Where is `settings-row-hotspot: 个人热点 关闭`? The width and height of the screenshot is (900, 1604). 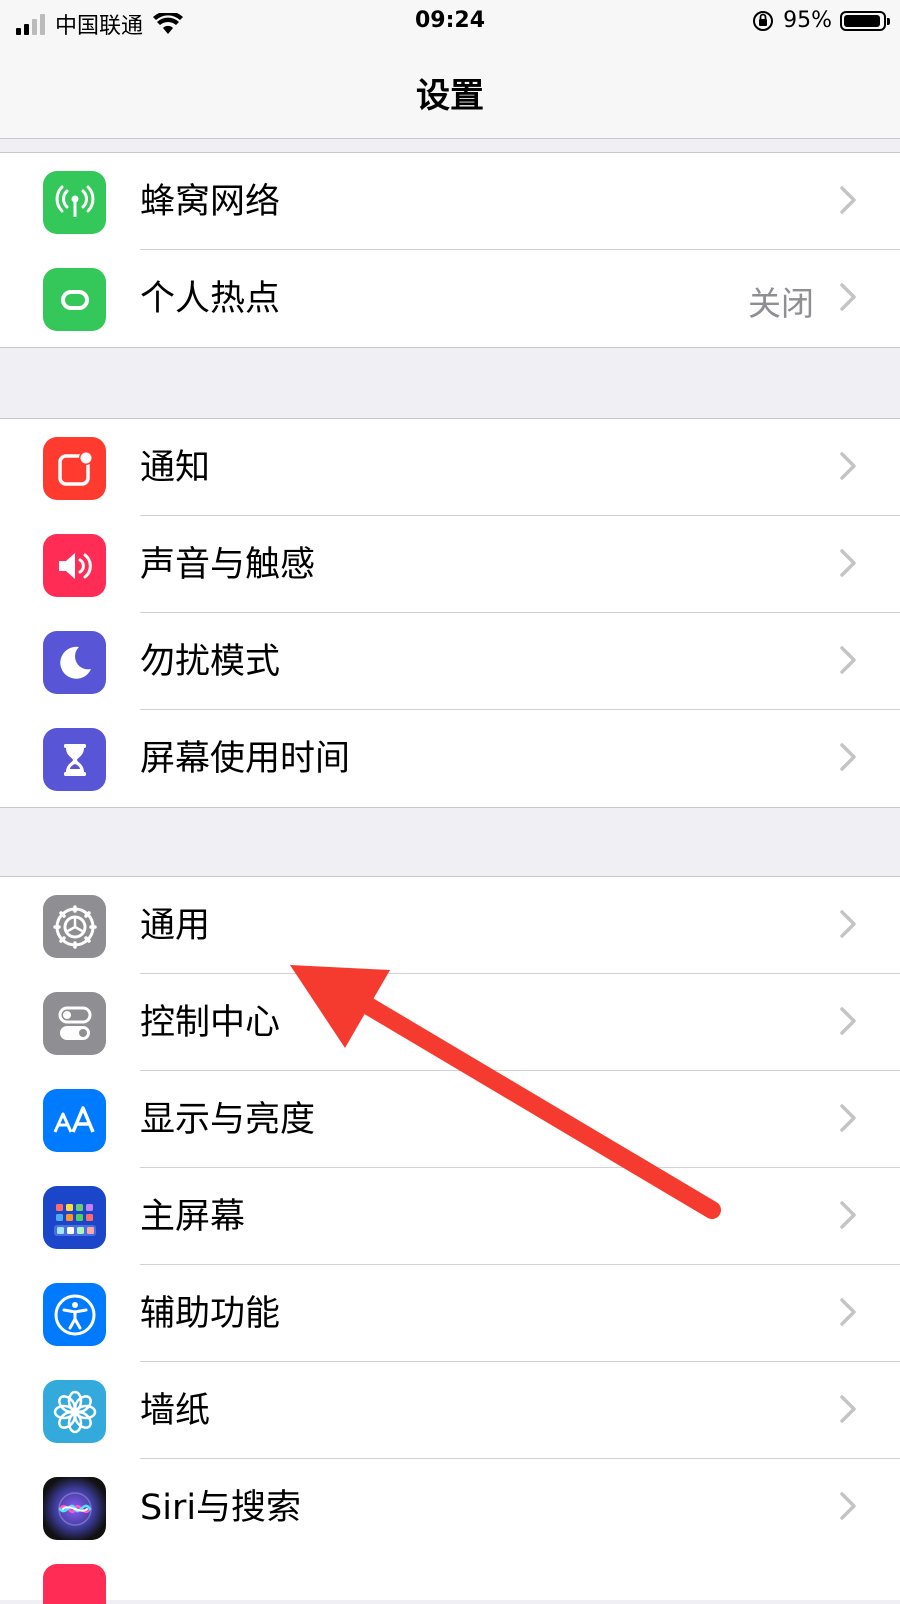
settings-row-hotspot: 个人热点 关闭 is located at coordinates (450, 298).